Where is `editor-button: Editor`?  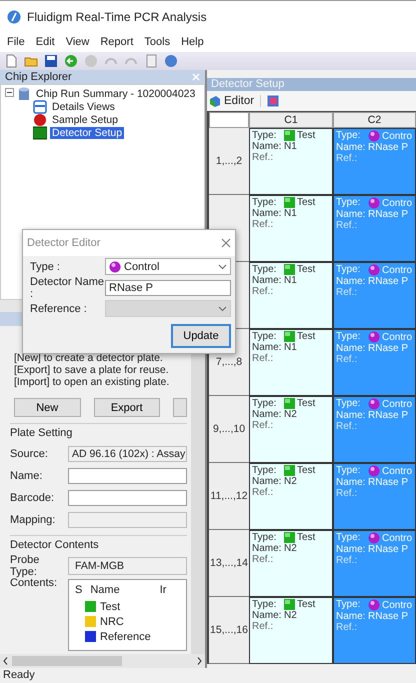
editor-button: Editor is located at coordinates (235, 101).